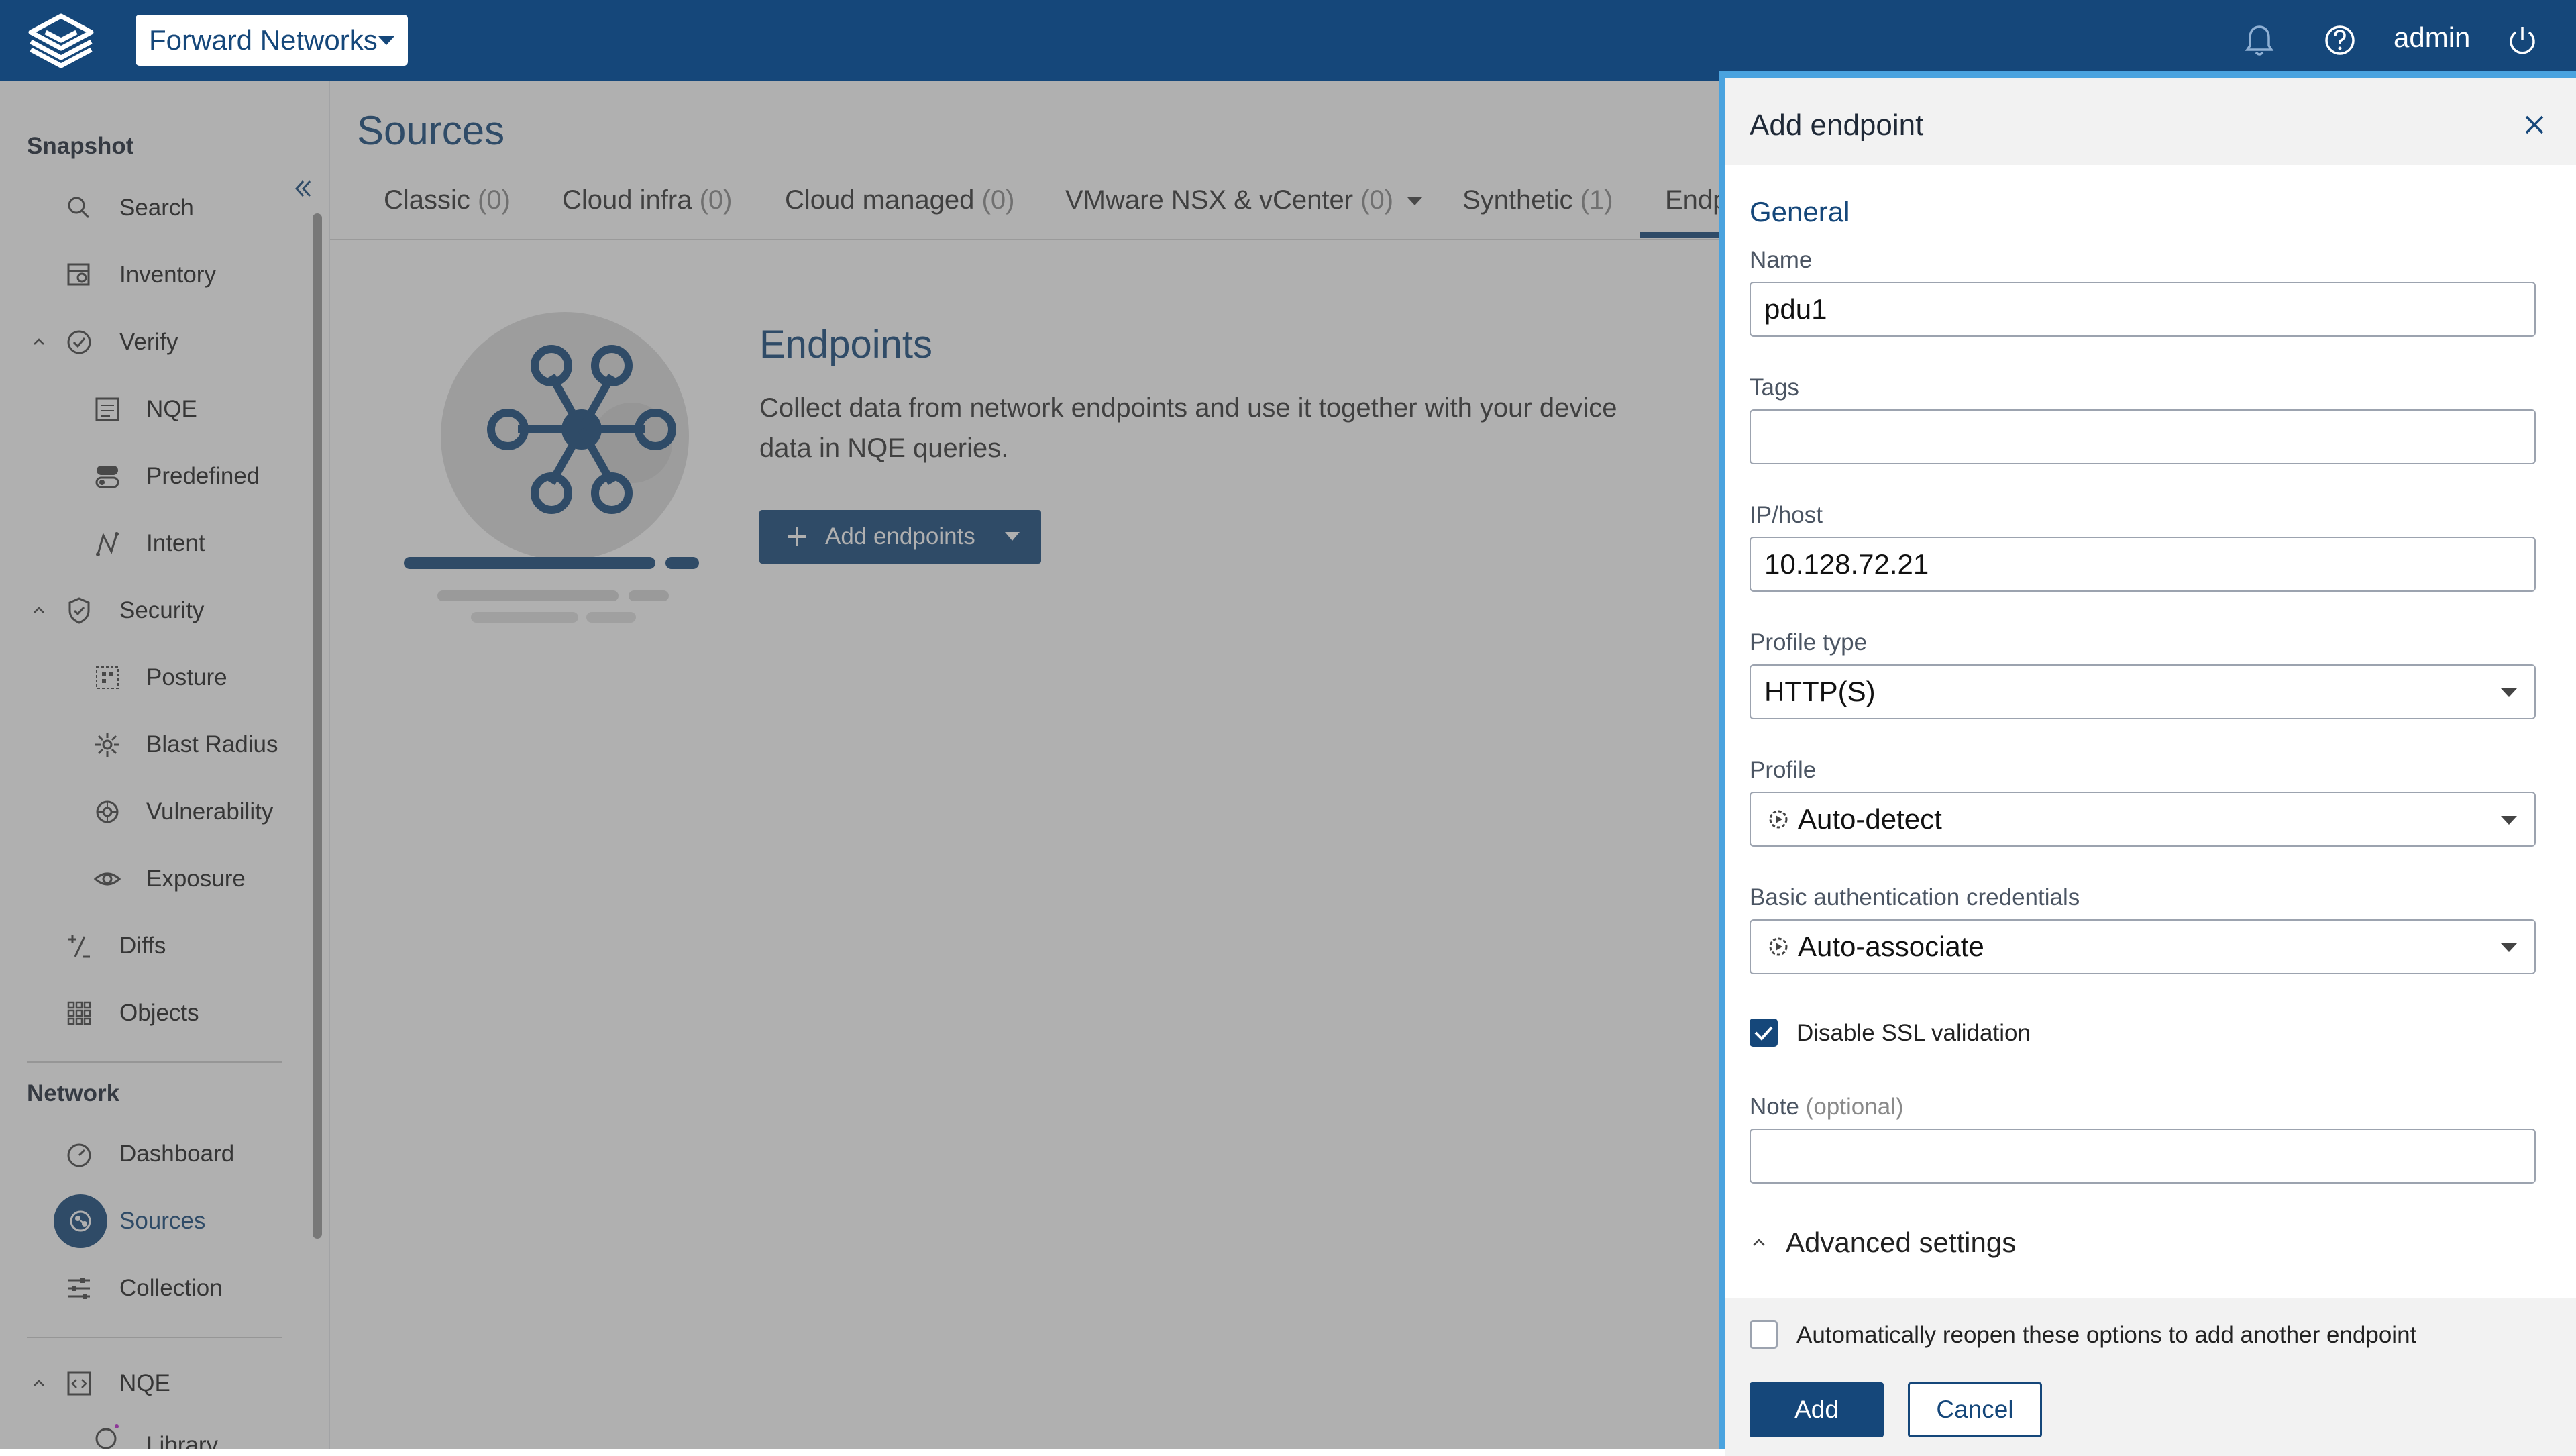 The height and width of the screenshot is (1456, 2576). What do you see at coordinates (2150, 122) in the screenshot?
I see `panel-header: Add endpoint` at bounding box center [2150, 122].